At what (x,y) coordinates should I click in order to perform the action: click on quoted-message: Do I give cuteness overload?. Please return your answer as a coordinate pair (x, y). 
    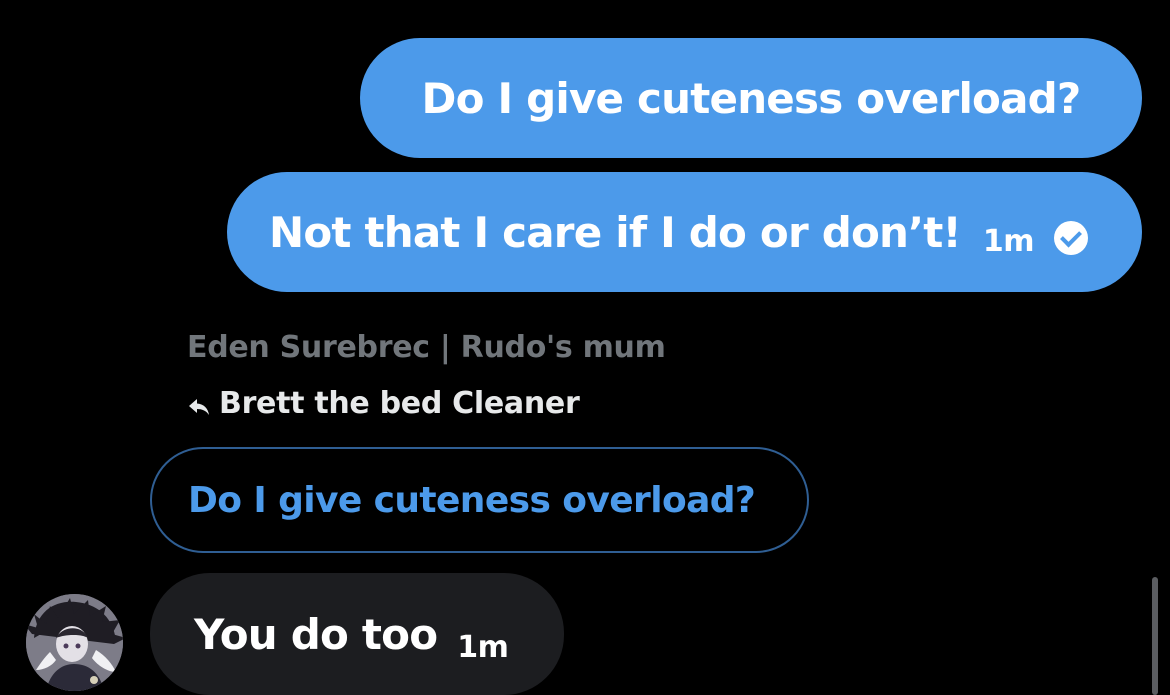
    Looking at the image, I should click on (479, 500).